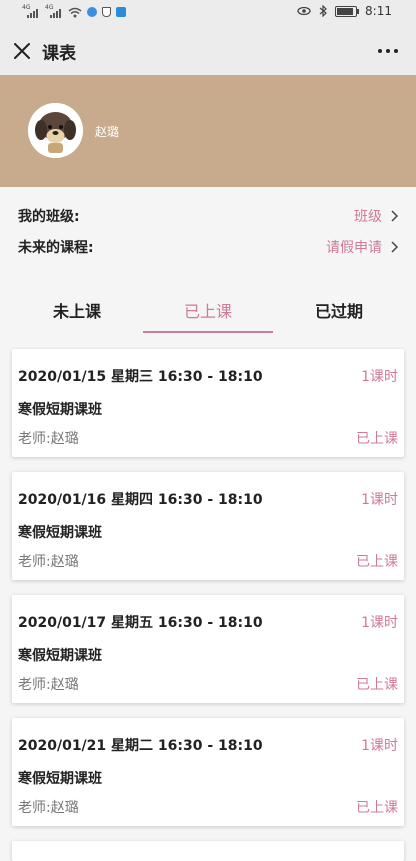 This screenshot has width=416, height=861. Describe the element at coordinates (121, 12) in the screenshot. I see `app-icon` at that location.